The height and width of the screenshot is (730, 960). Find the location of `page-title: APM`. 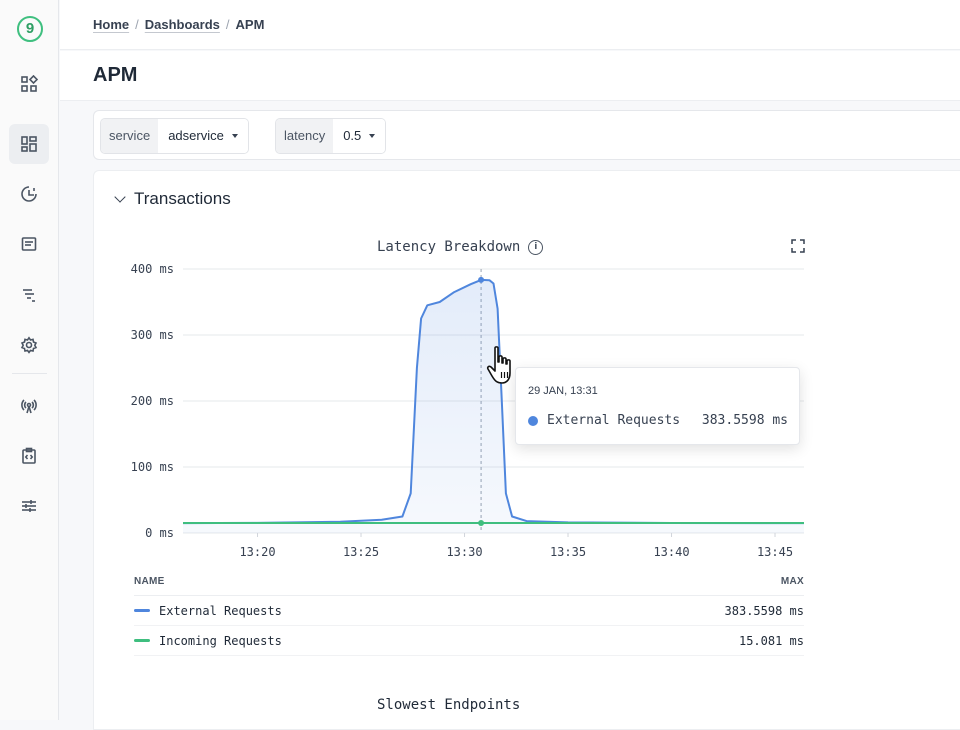

page-title: APM is located at coordinates (115, 75).